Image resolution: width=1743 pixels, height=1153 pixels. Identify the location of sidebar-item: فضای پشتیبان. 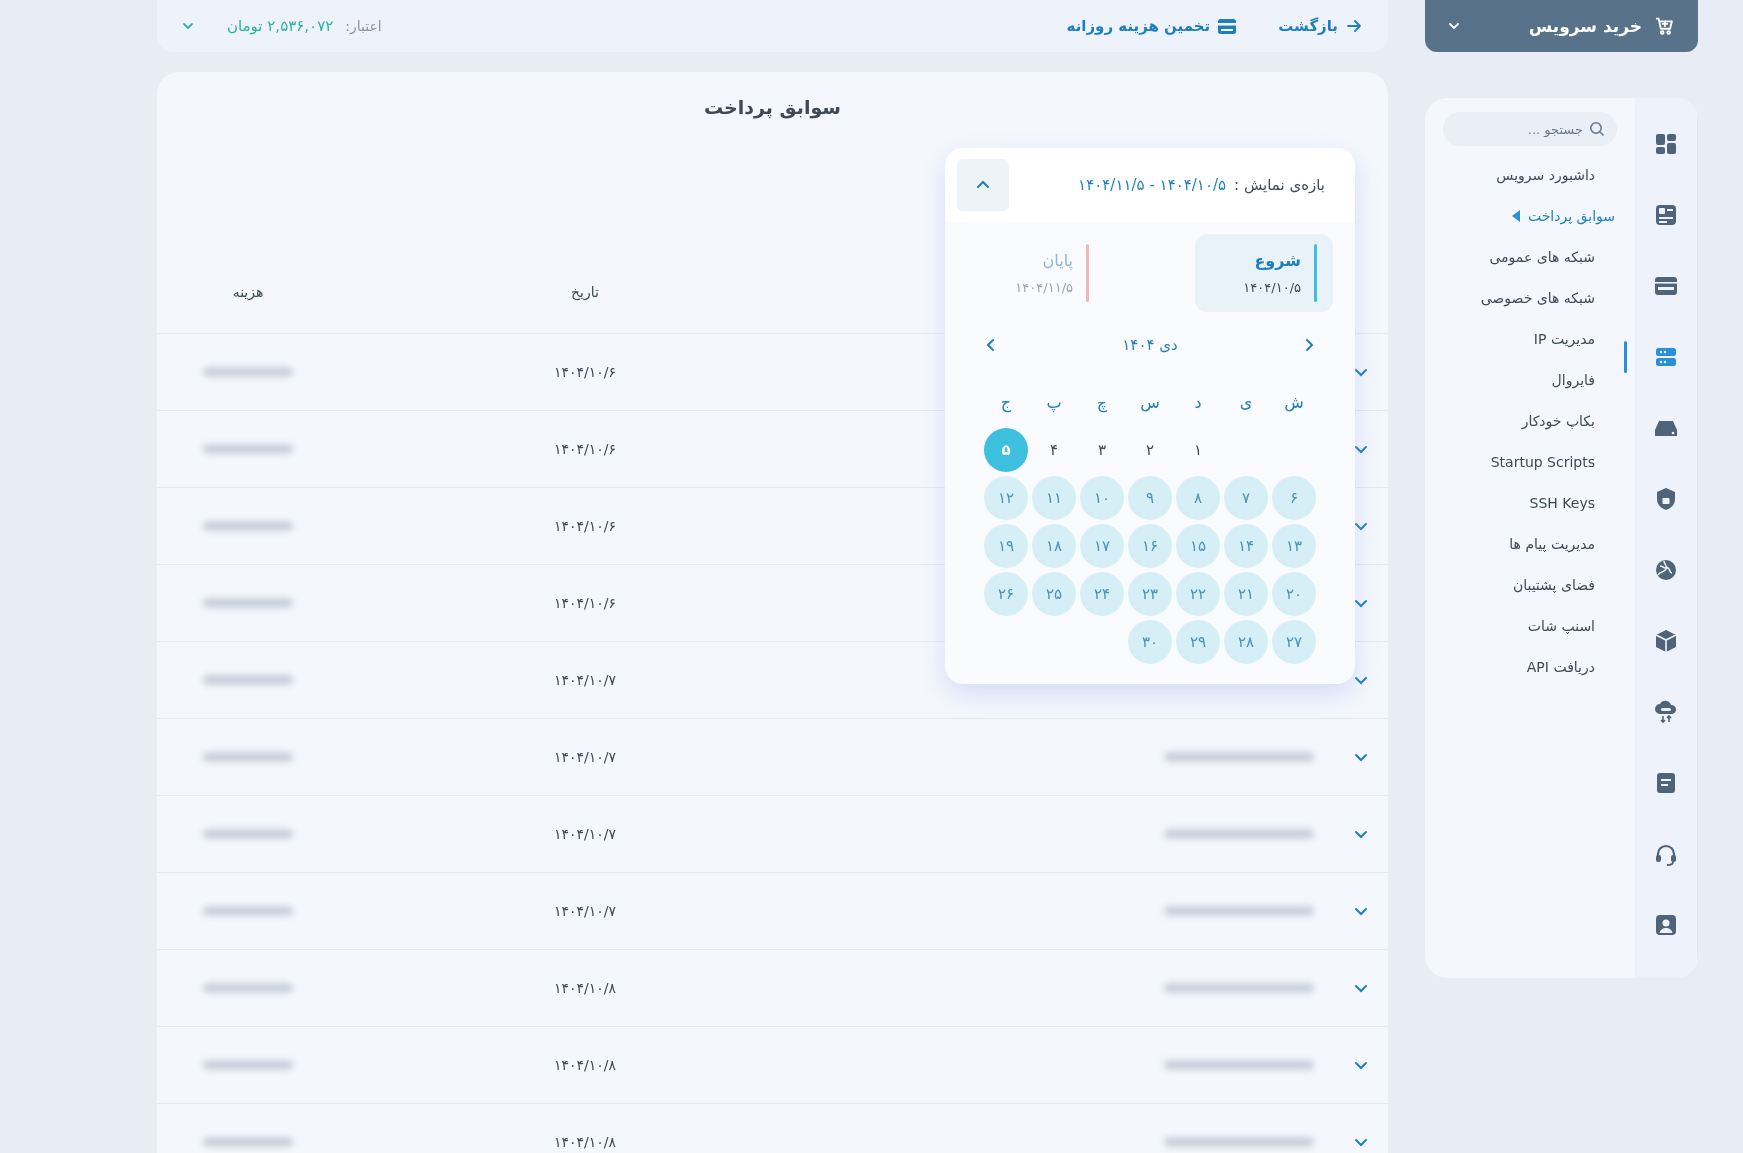
(1530, 584).